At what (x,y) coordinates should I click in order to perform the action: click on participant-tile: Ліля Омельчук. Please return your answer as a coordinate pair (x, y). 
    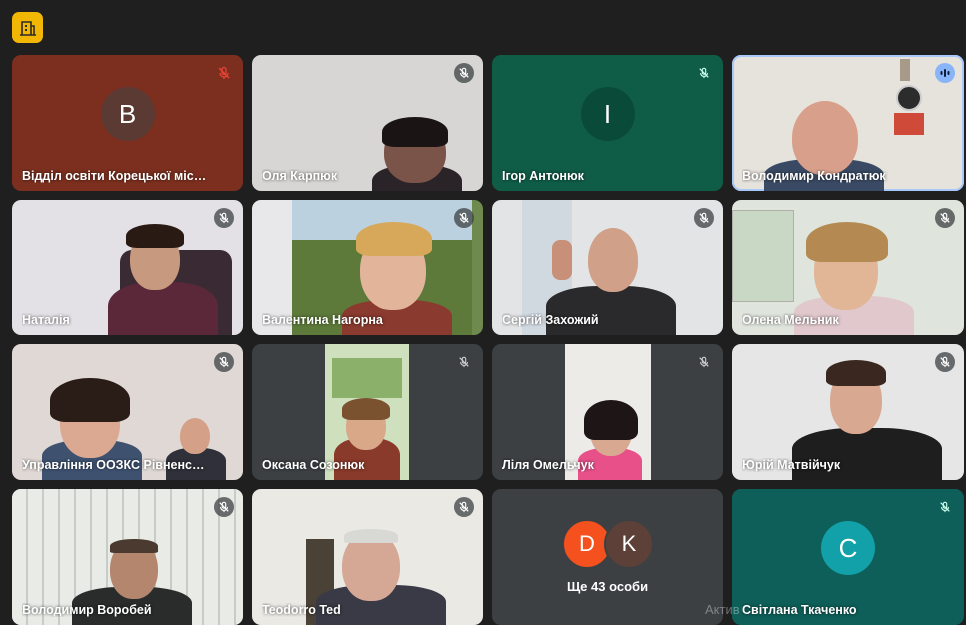
    Looking at the image, I should click on (607, 412).